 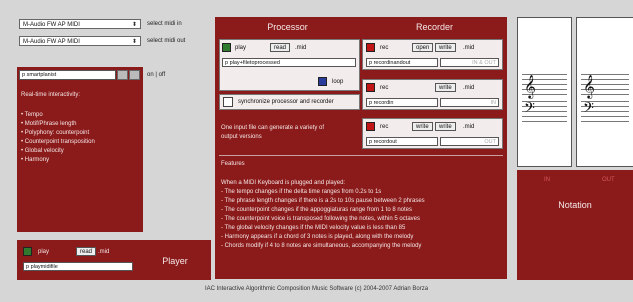 I want to click on rec-in-status: IN, so click(x=469, y=102).